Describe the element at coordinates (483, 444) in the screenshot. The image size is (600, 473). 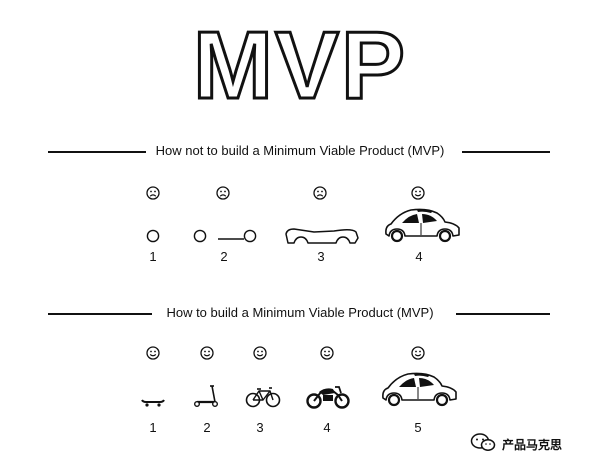
I see `wechat-icon` at that location.